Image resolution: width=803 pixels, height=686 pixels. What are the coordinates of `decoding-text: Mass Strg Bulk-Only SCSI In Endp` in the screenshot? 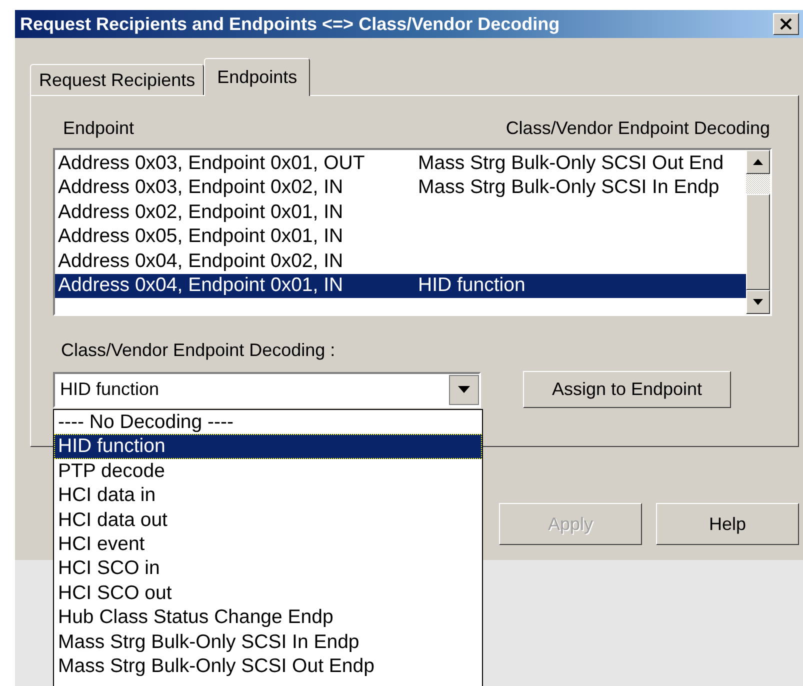 It's located at (569, 188).